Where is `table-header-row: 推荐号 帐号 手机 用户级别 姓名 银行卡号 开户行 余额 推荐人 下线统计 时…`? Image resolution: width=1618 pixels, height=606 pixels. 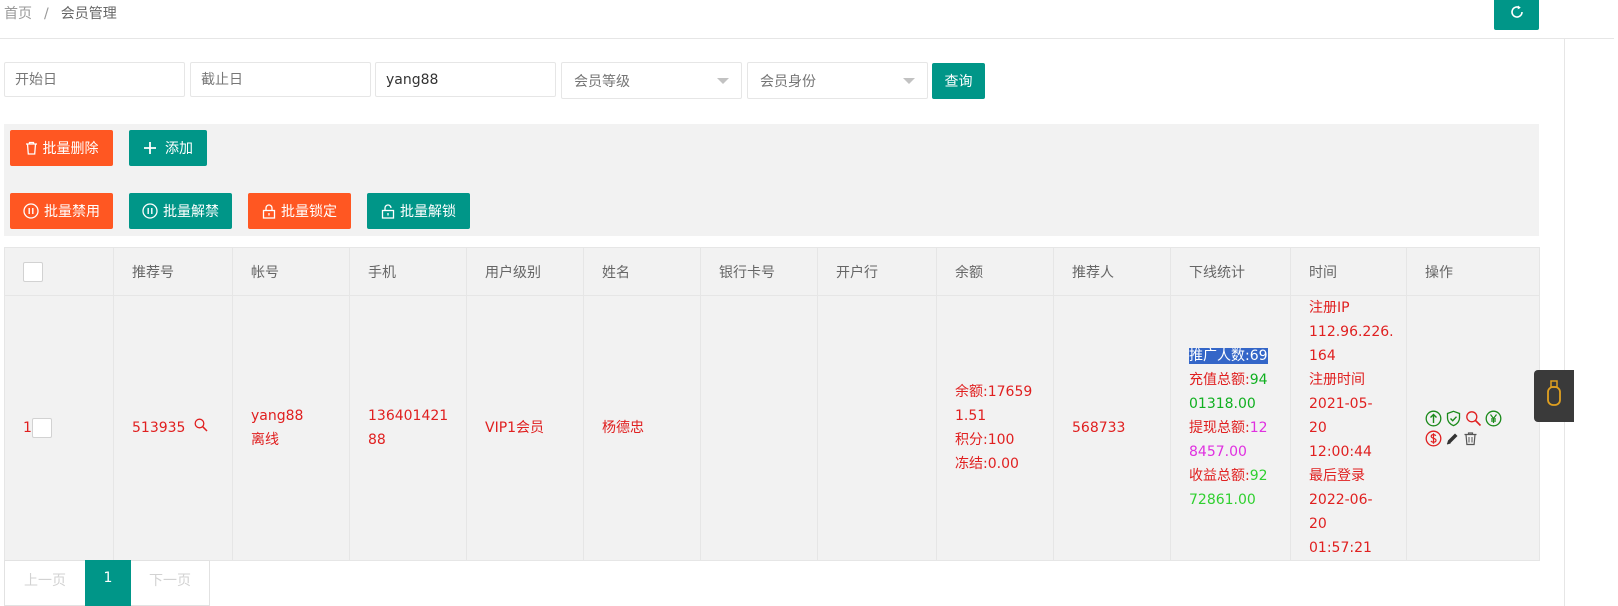
table-header-row: 推荐号 帐号 手机 用户级别 姓名 银行卡号 开户行 余额 推荐人 下线统计 时… is located at coordinates (772, 271).